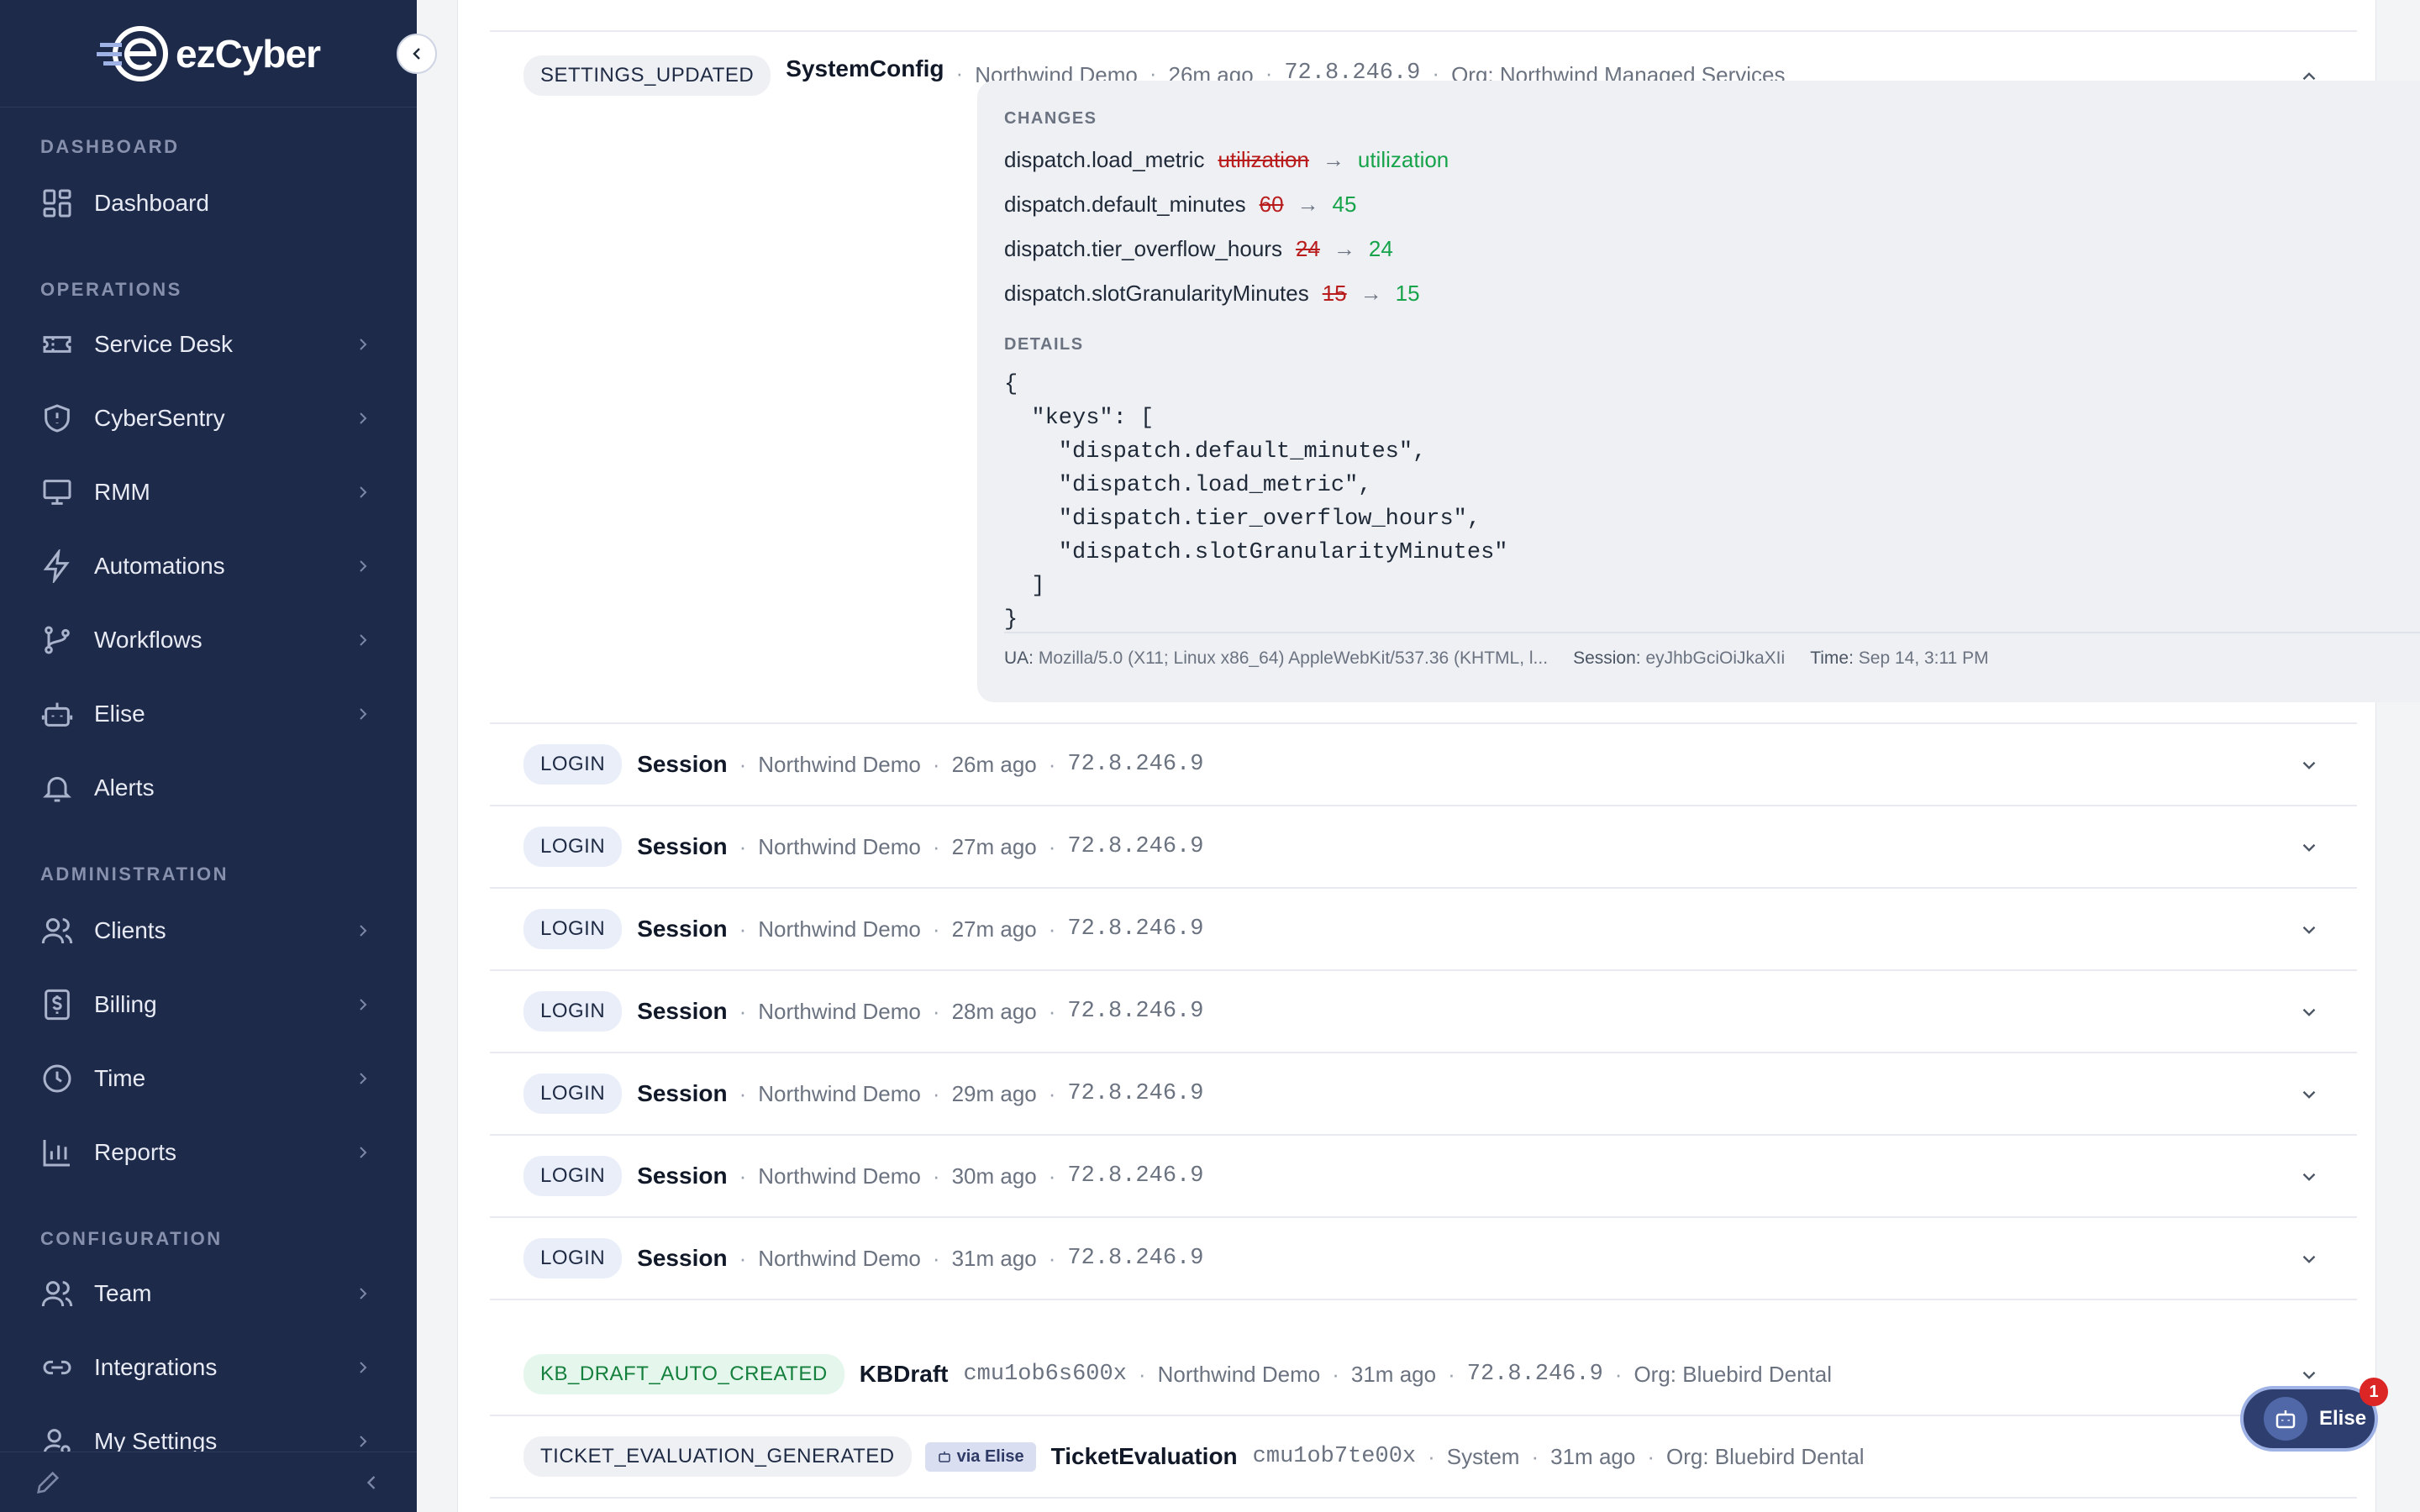 The width and height of the screenshot is (2420, 1512). What do you see at coordinates (208, 203) in the screenshot?
I see `sidebar-item-dashboard: Dashboard` at bounding box center [208, 203].